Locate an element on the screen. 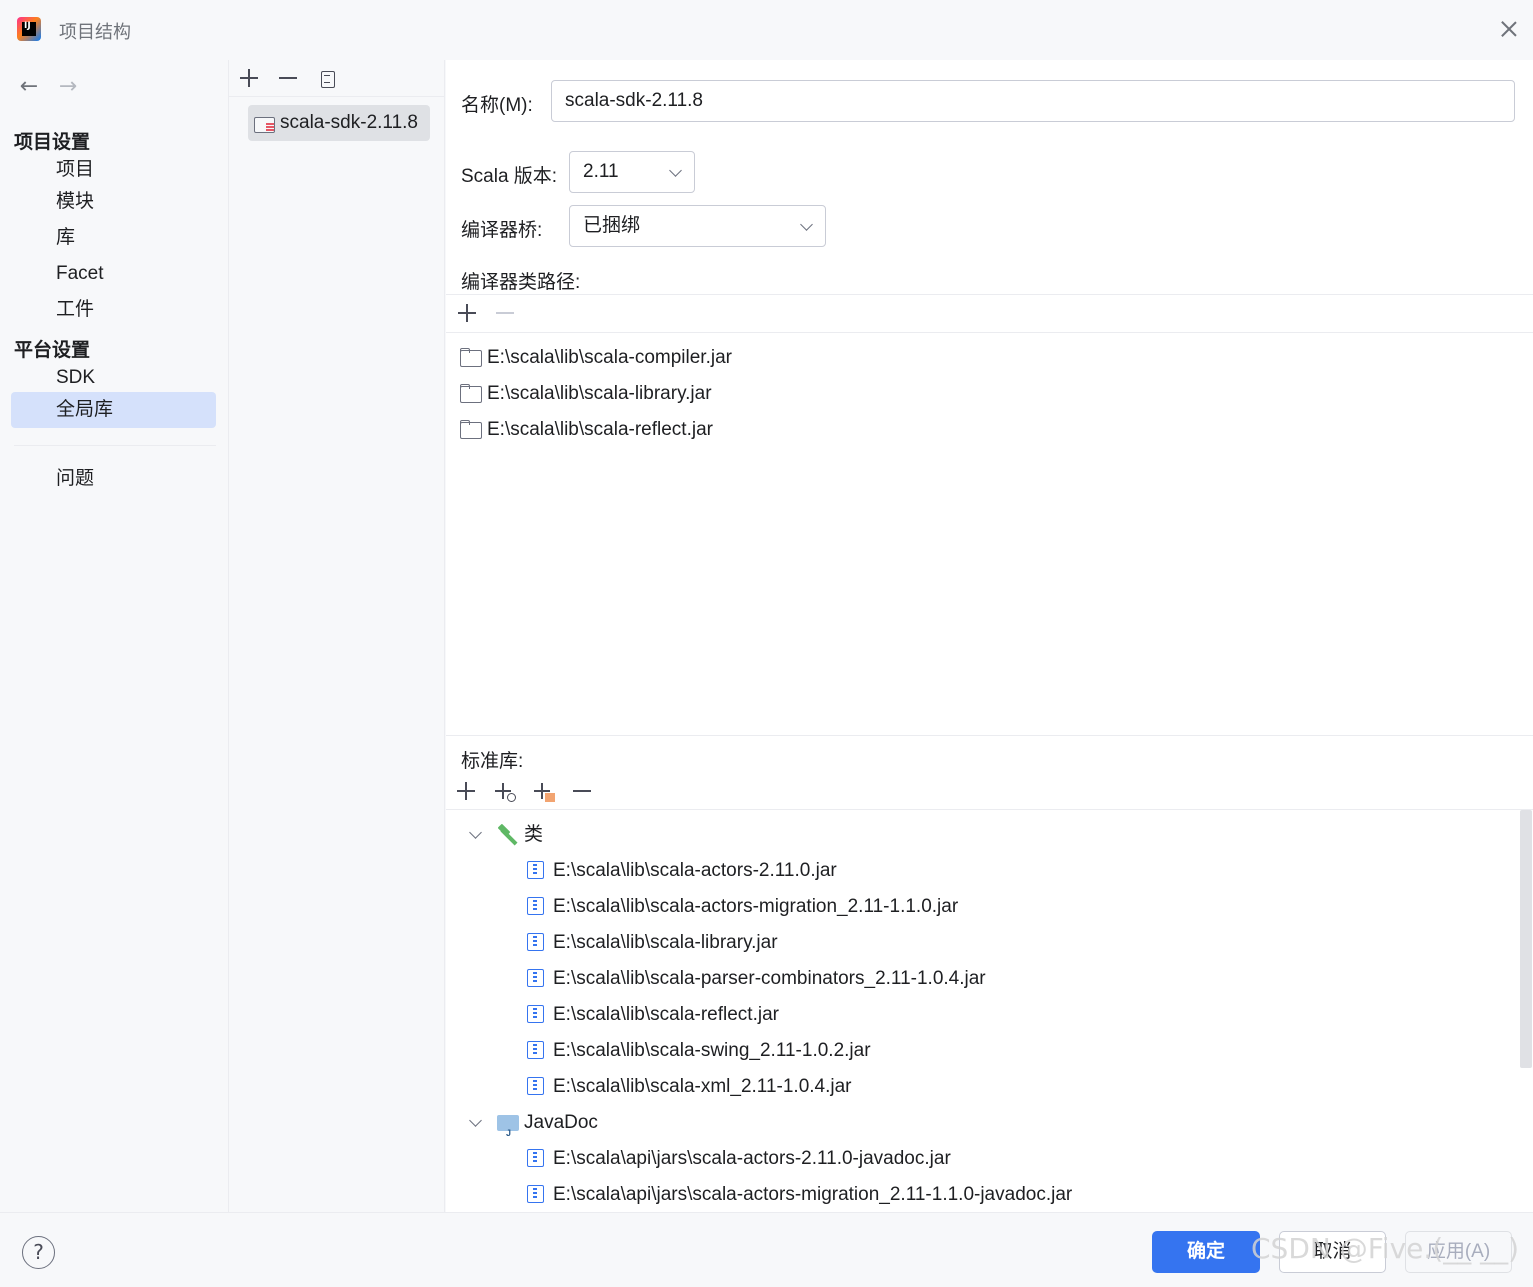  platform-settings-header: 平台设置 is located at coordinates (52, 350).